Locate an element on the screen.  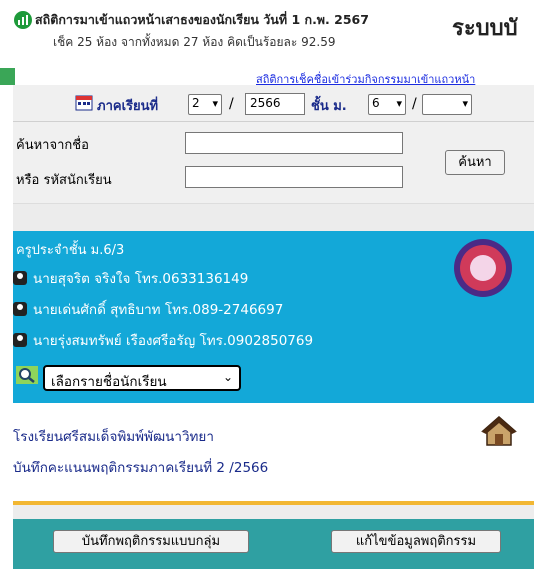
group-behavior-button: บันทึกพฤติกรรมแบบกลุ่ม is located at coordinates (151, 541).